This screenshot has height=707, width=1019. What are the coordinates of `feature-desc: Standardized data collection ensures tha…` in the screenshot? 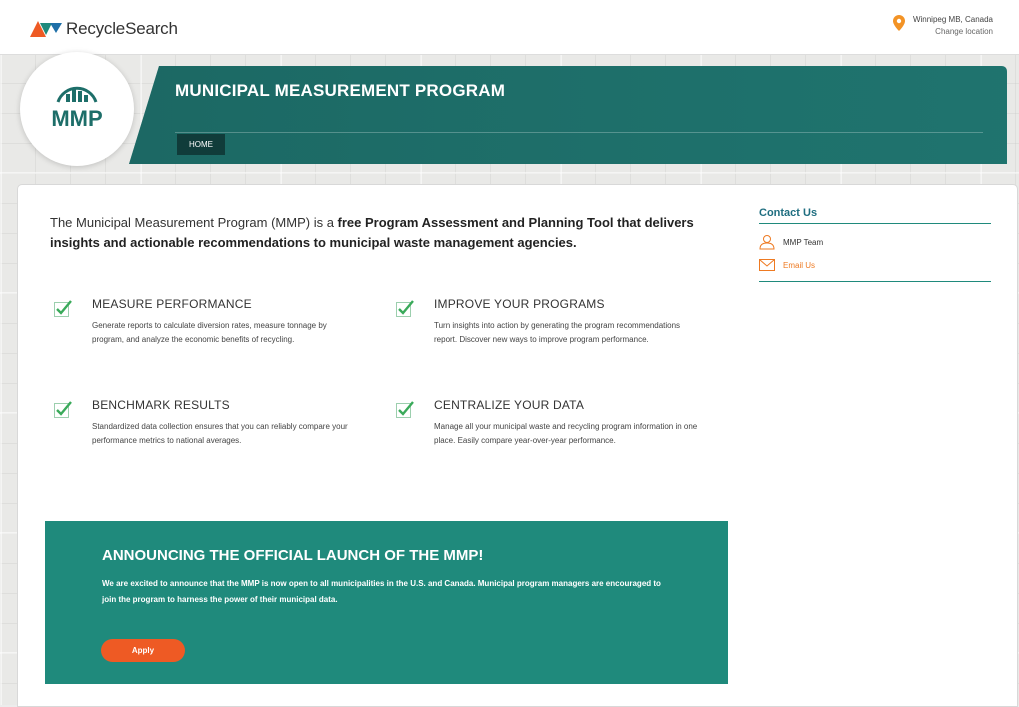 It's located at (220, 433).